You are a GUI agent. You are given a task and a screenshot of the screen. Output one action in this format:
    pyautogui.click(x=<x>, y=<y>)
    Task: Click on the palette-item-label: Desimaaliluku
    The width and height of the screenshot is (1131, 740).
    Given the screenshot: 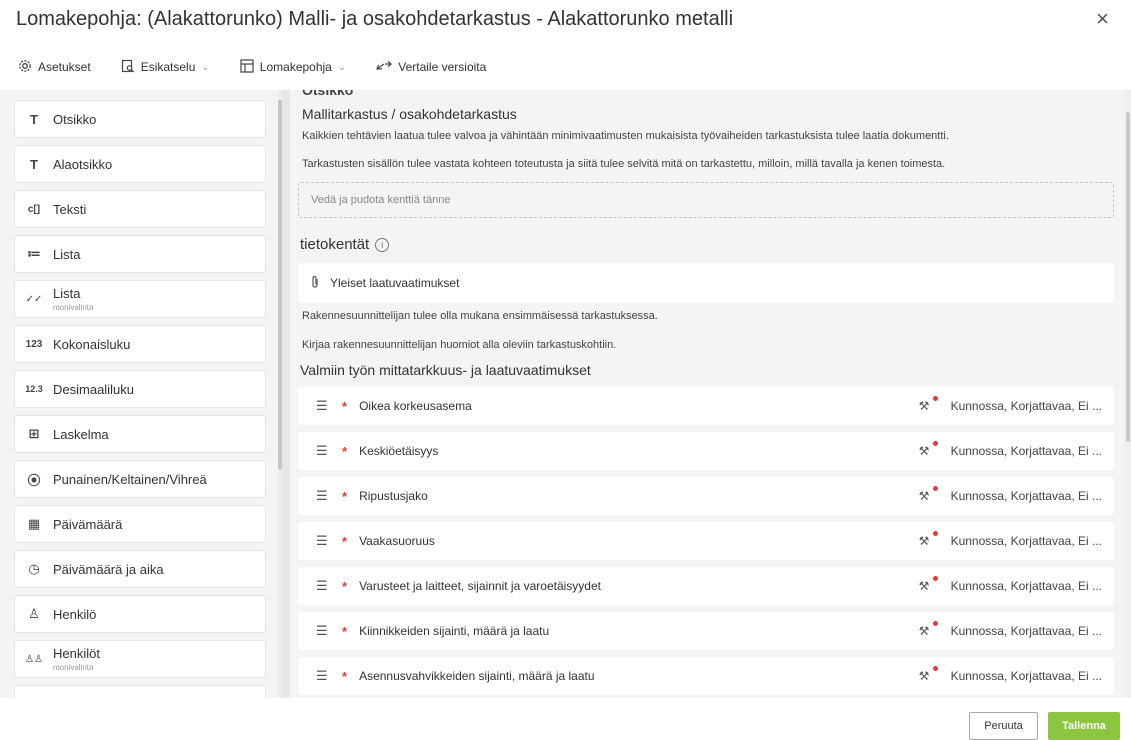 What is the action you would take?
    pyautogui.click(x=93, y=389)
    